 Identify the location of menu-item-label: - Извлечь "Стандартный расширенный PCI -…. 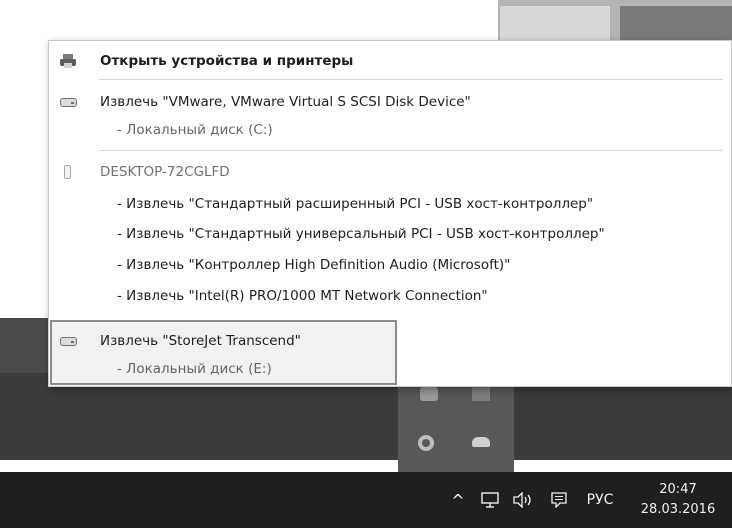
(355, 204).